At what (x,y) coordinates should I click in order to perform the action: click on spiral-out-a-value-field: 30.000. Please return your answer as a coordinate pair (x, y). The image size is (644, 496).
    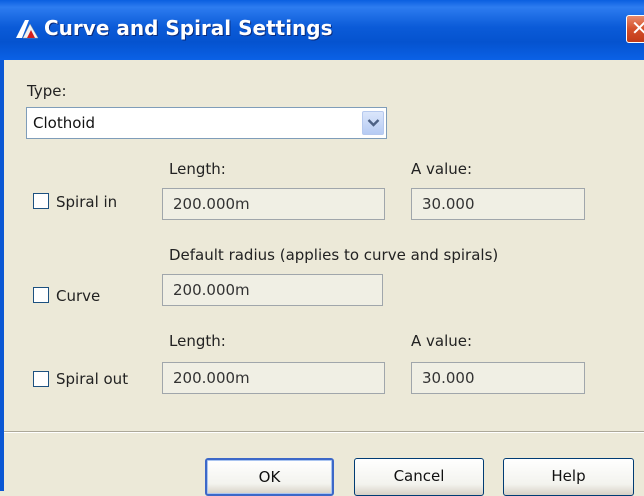
    Looking at the image, I should click on (498, 378).